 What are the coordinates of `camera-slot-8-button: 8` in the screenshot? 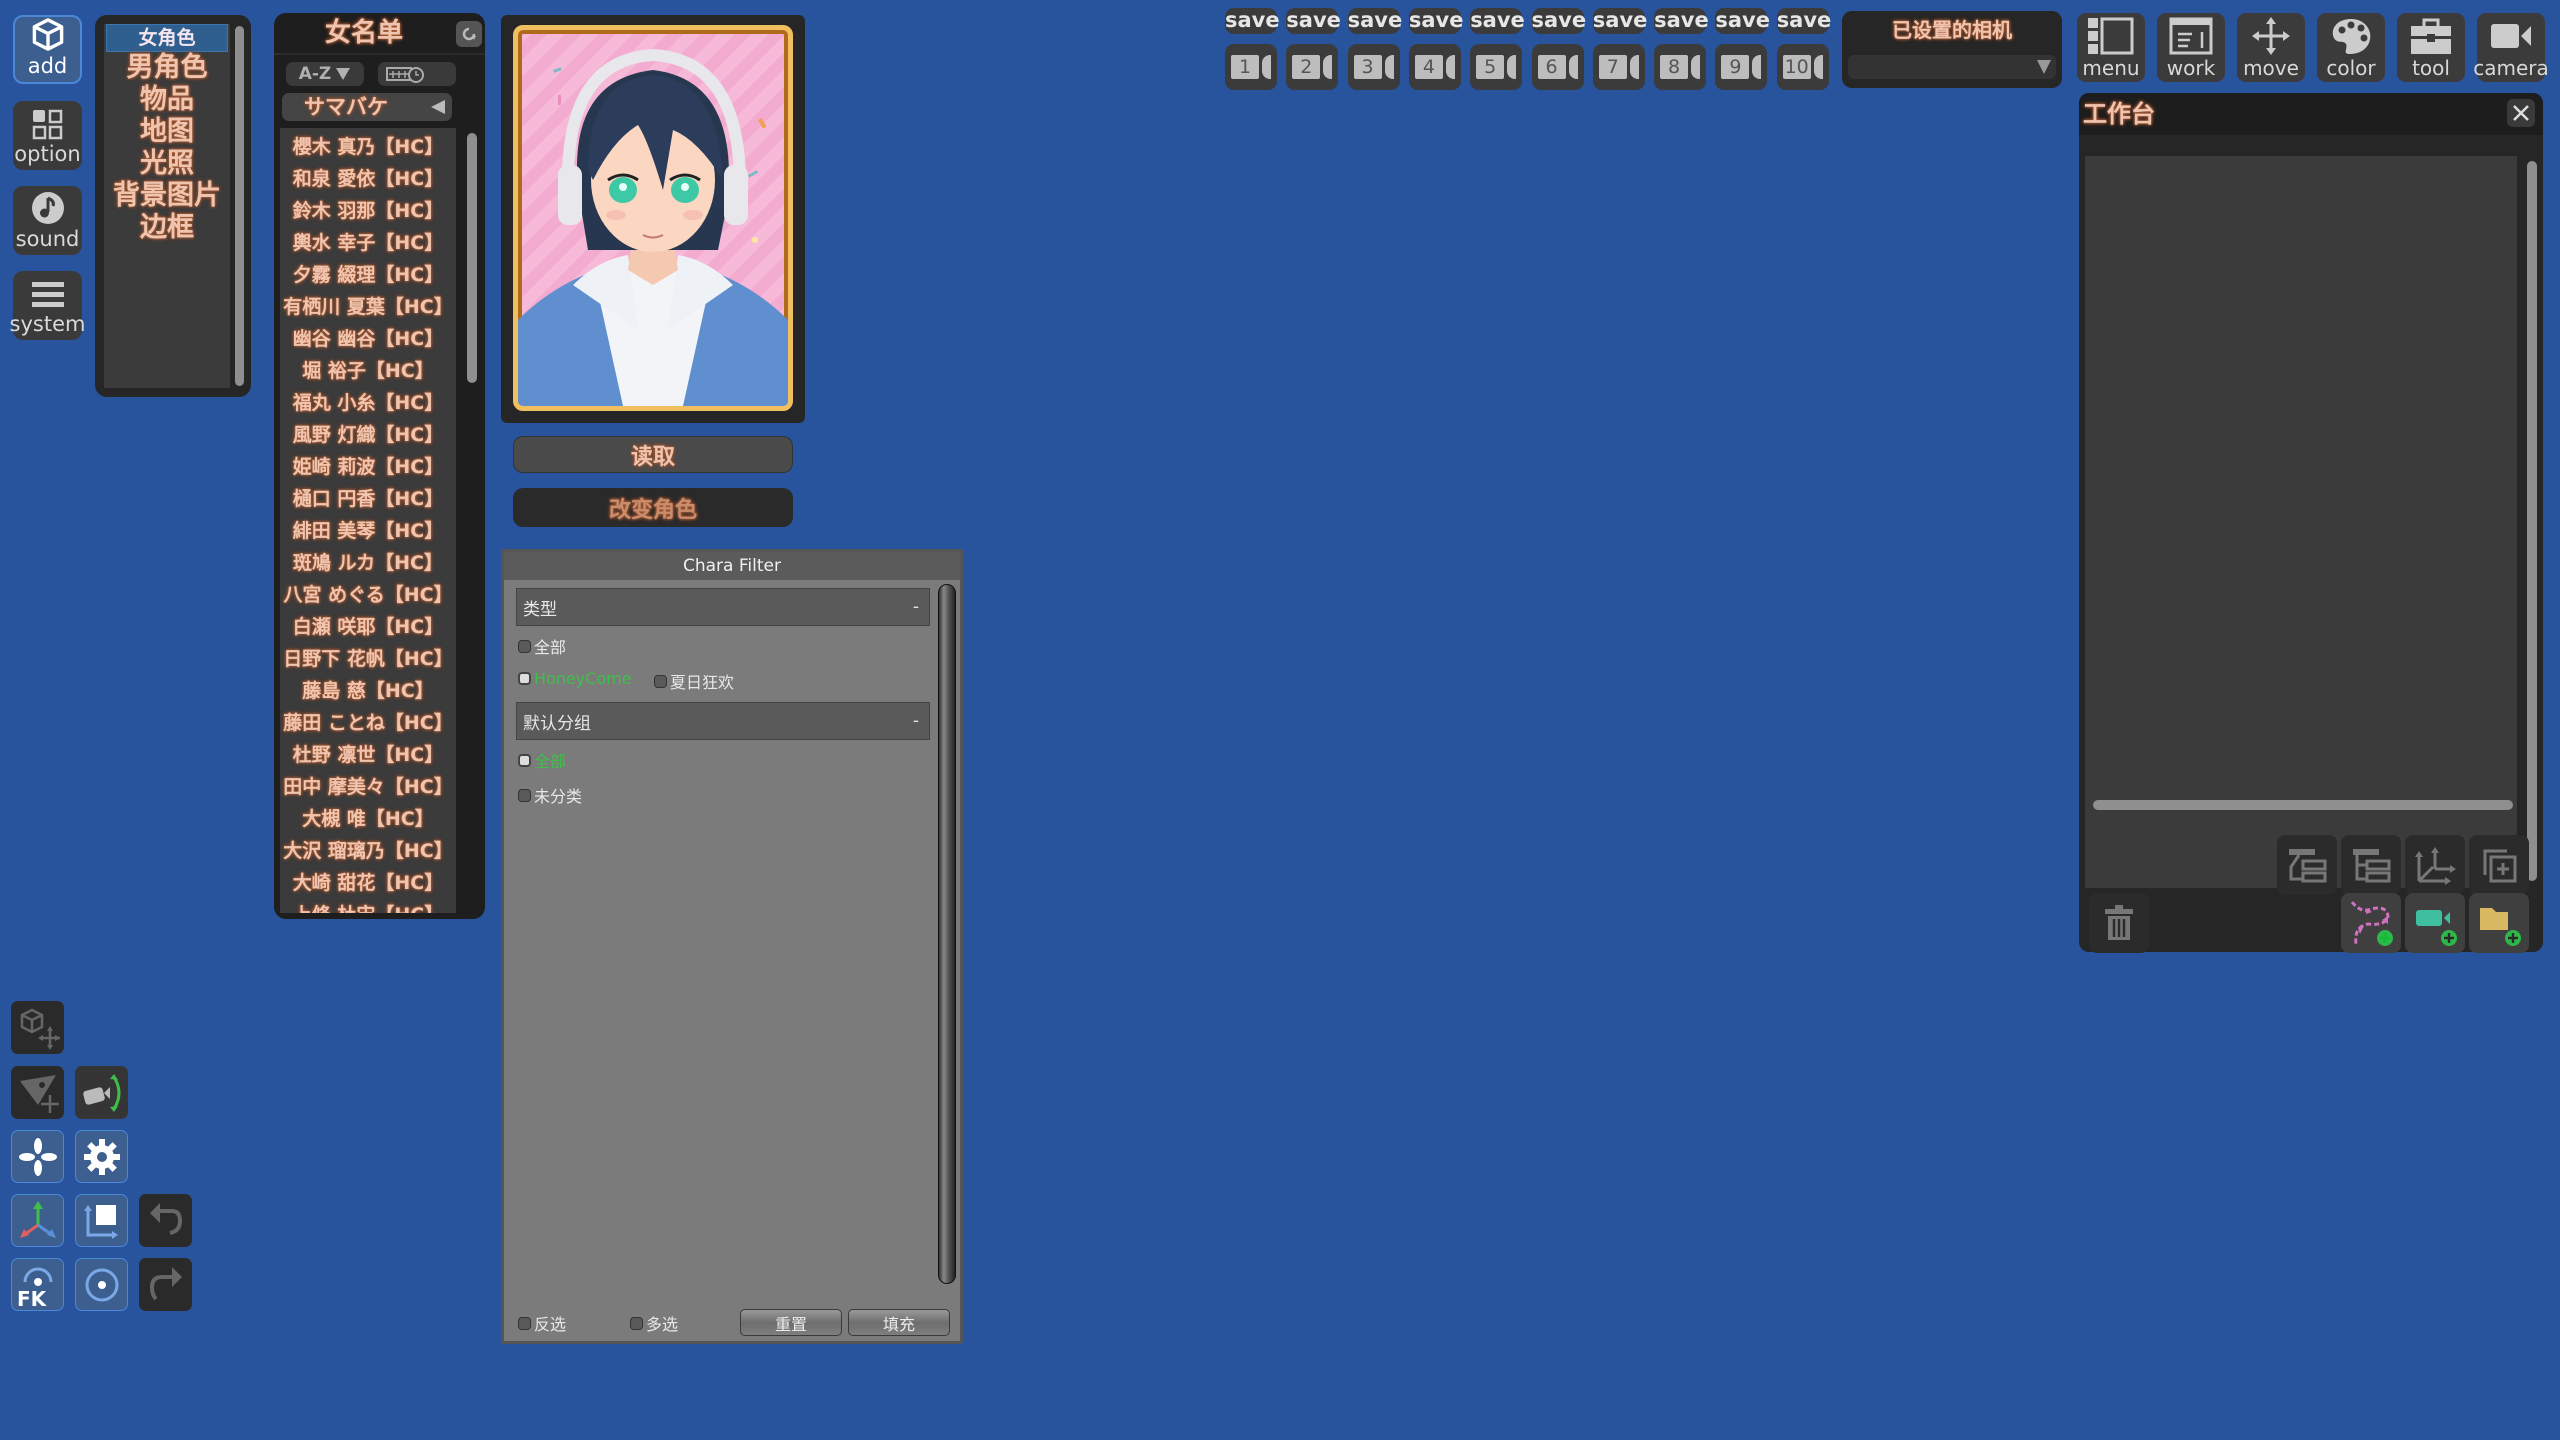 It's located at (1680, 67).